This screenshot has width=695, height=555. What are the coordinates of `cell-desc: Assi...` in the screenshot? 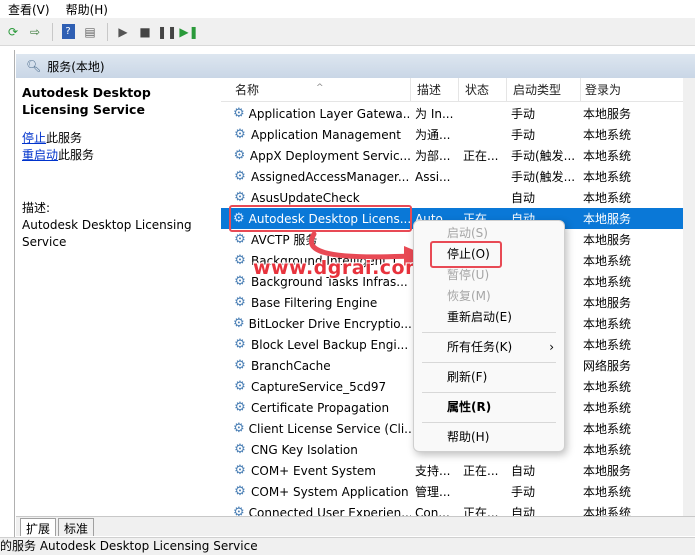 It's located at (433, 176).